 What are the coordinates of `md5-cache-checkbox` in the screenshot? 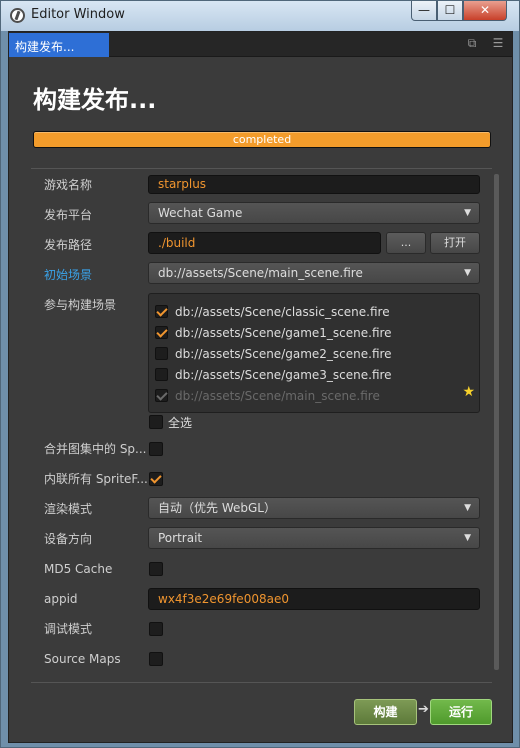 It's located at (156, 569).